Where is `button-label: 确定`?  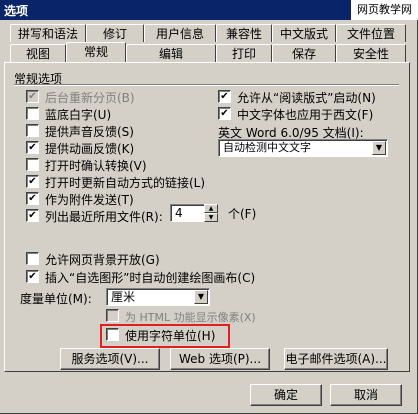
button-label: 确定 is located at coordinates (285, 395).